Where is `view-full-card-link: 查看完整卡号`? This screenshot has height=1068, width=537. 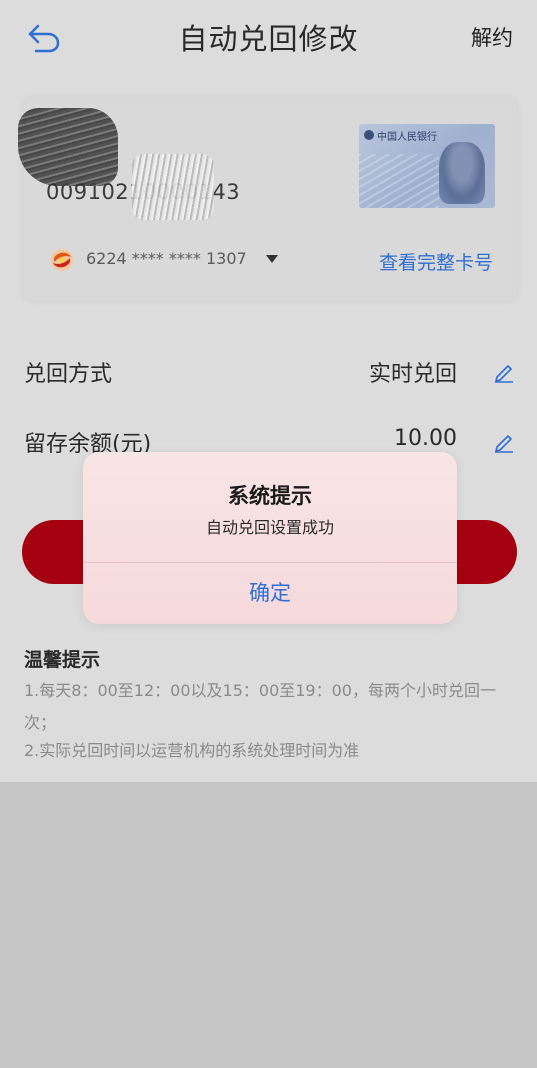 view-full-card-link: 查看完整卡号 is located at coordinates (436, 261).